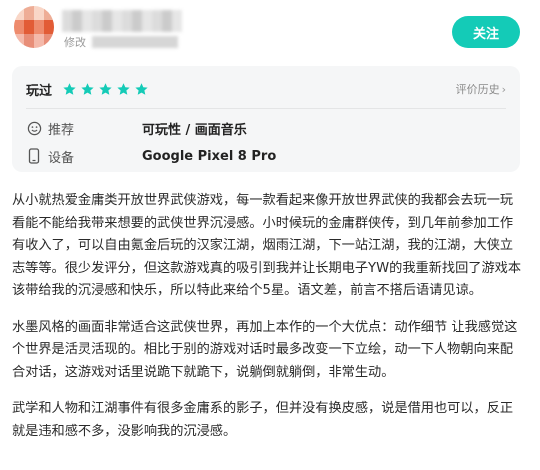 The height and width of the screenshot is (470, 540). I want to click on rating-history-label: 评价历史, so click(477, 89).